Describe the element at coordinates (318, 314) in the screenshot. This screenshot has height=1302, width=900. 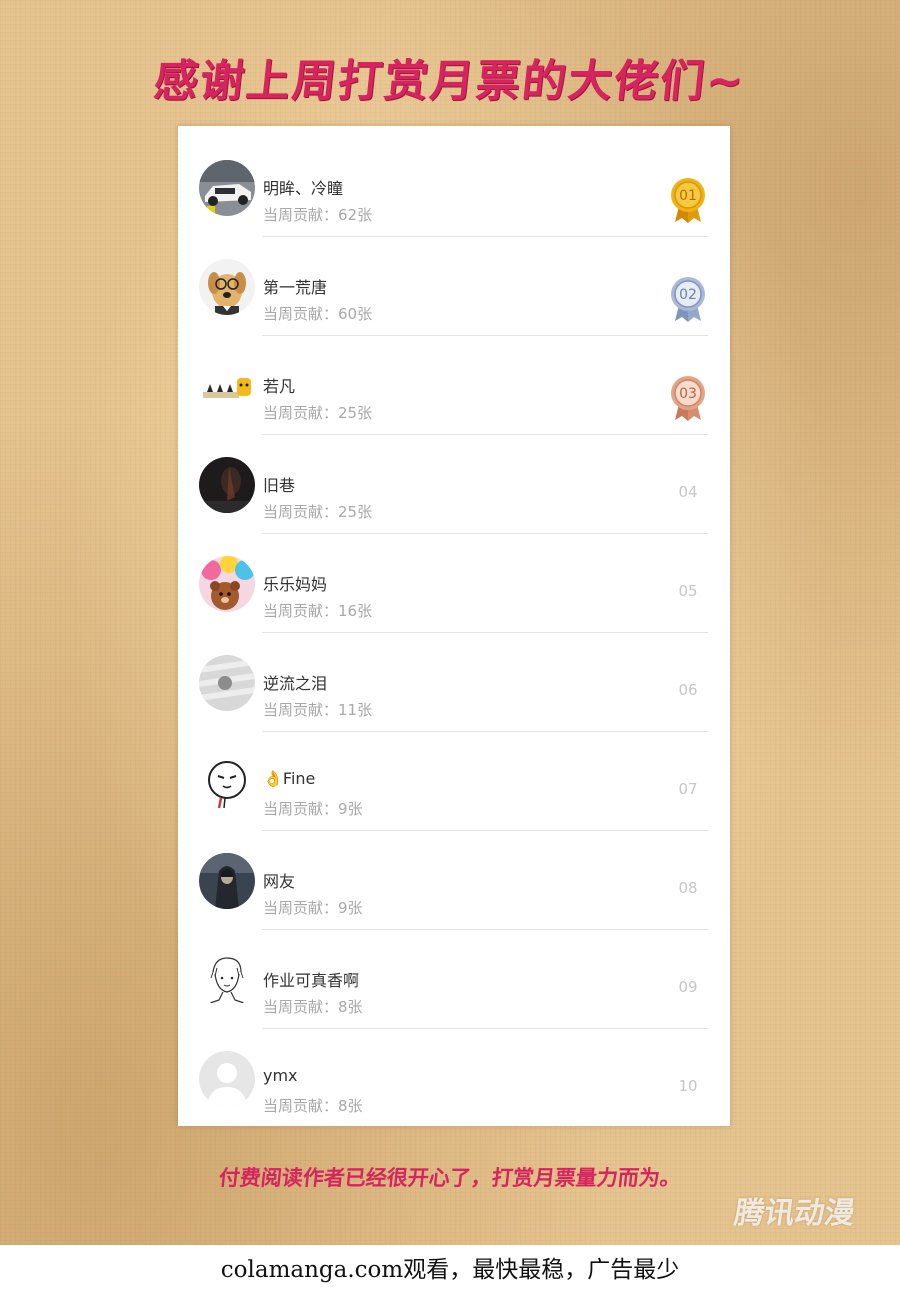
I see `contribution-text: 当周贡献：60张` at that location.